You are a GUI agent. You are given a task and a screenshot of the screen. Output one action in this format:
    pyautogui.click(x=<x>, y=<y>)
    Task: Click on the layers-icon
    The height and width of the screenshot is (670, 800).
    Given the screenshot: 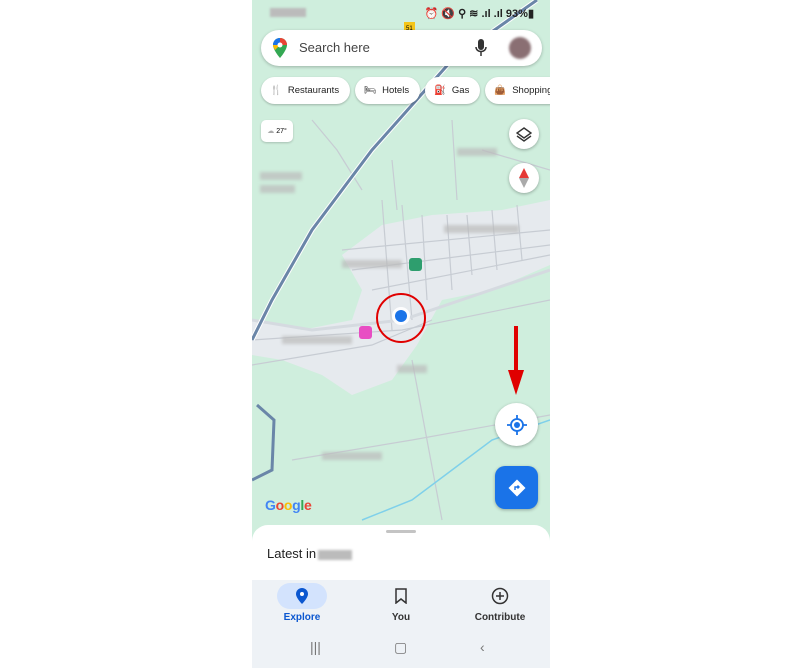 What is the action you would take?
    pyautogui.click(x=524, y=134)
    